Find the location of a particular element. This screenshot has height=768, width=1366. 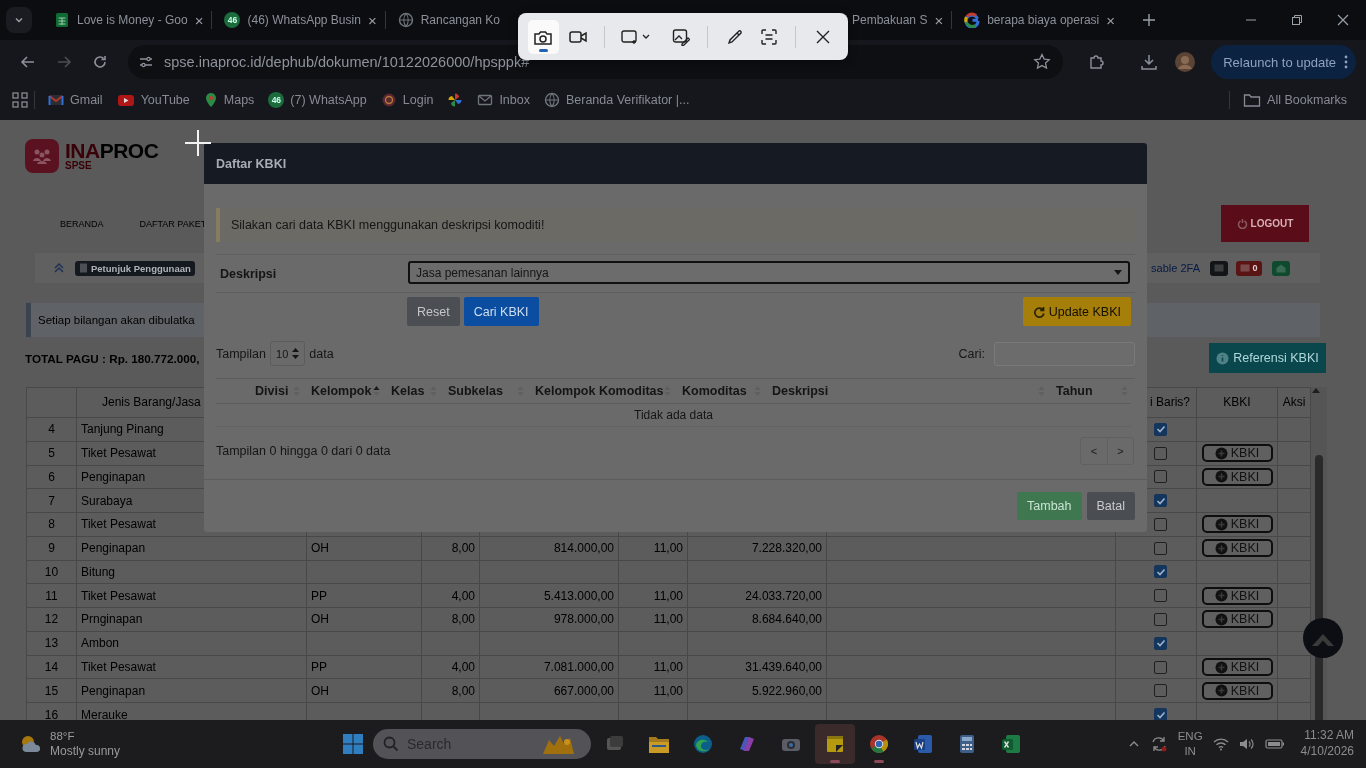

bookmark: YouTube is located at coordinates (153, 100).